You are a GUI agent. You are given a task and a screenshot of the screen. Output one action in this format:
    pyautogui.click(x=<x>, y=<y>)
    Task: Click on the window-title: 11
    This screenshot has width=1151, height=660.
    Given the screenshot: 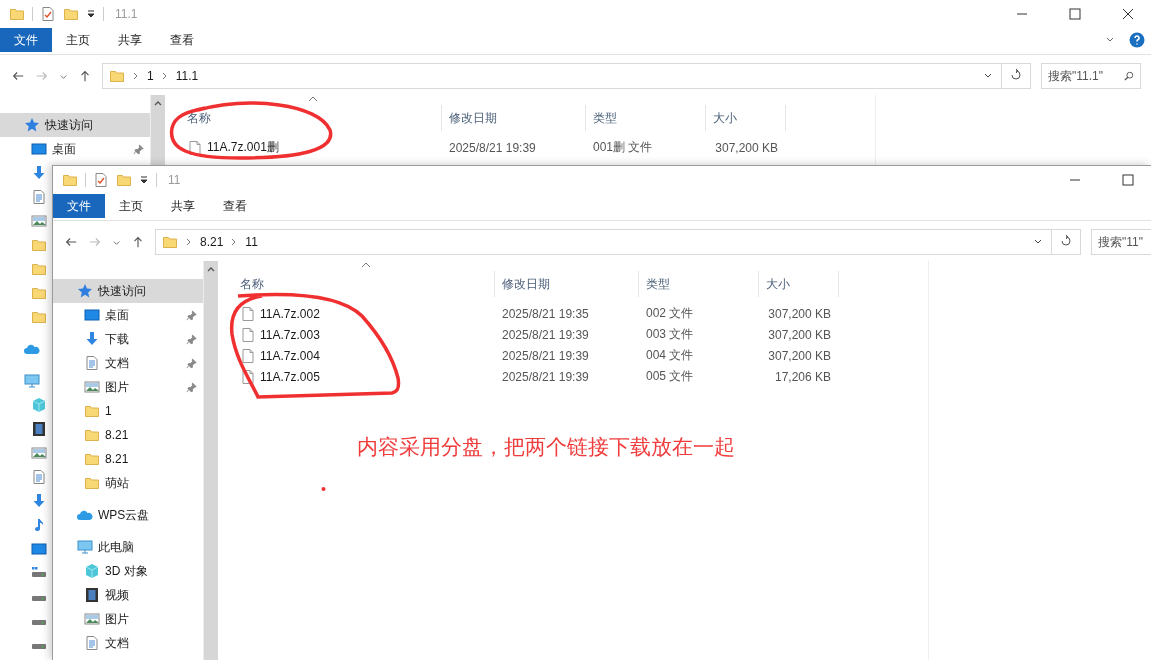 What is the action you would take?
    pyautogui.click(x=174, y=180)
    